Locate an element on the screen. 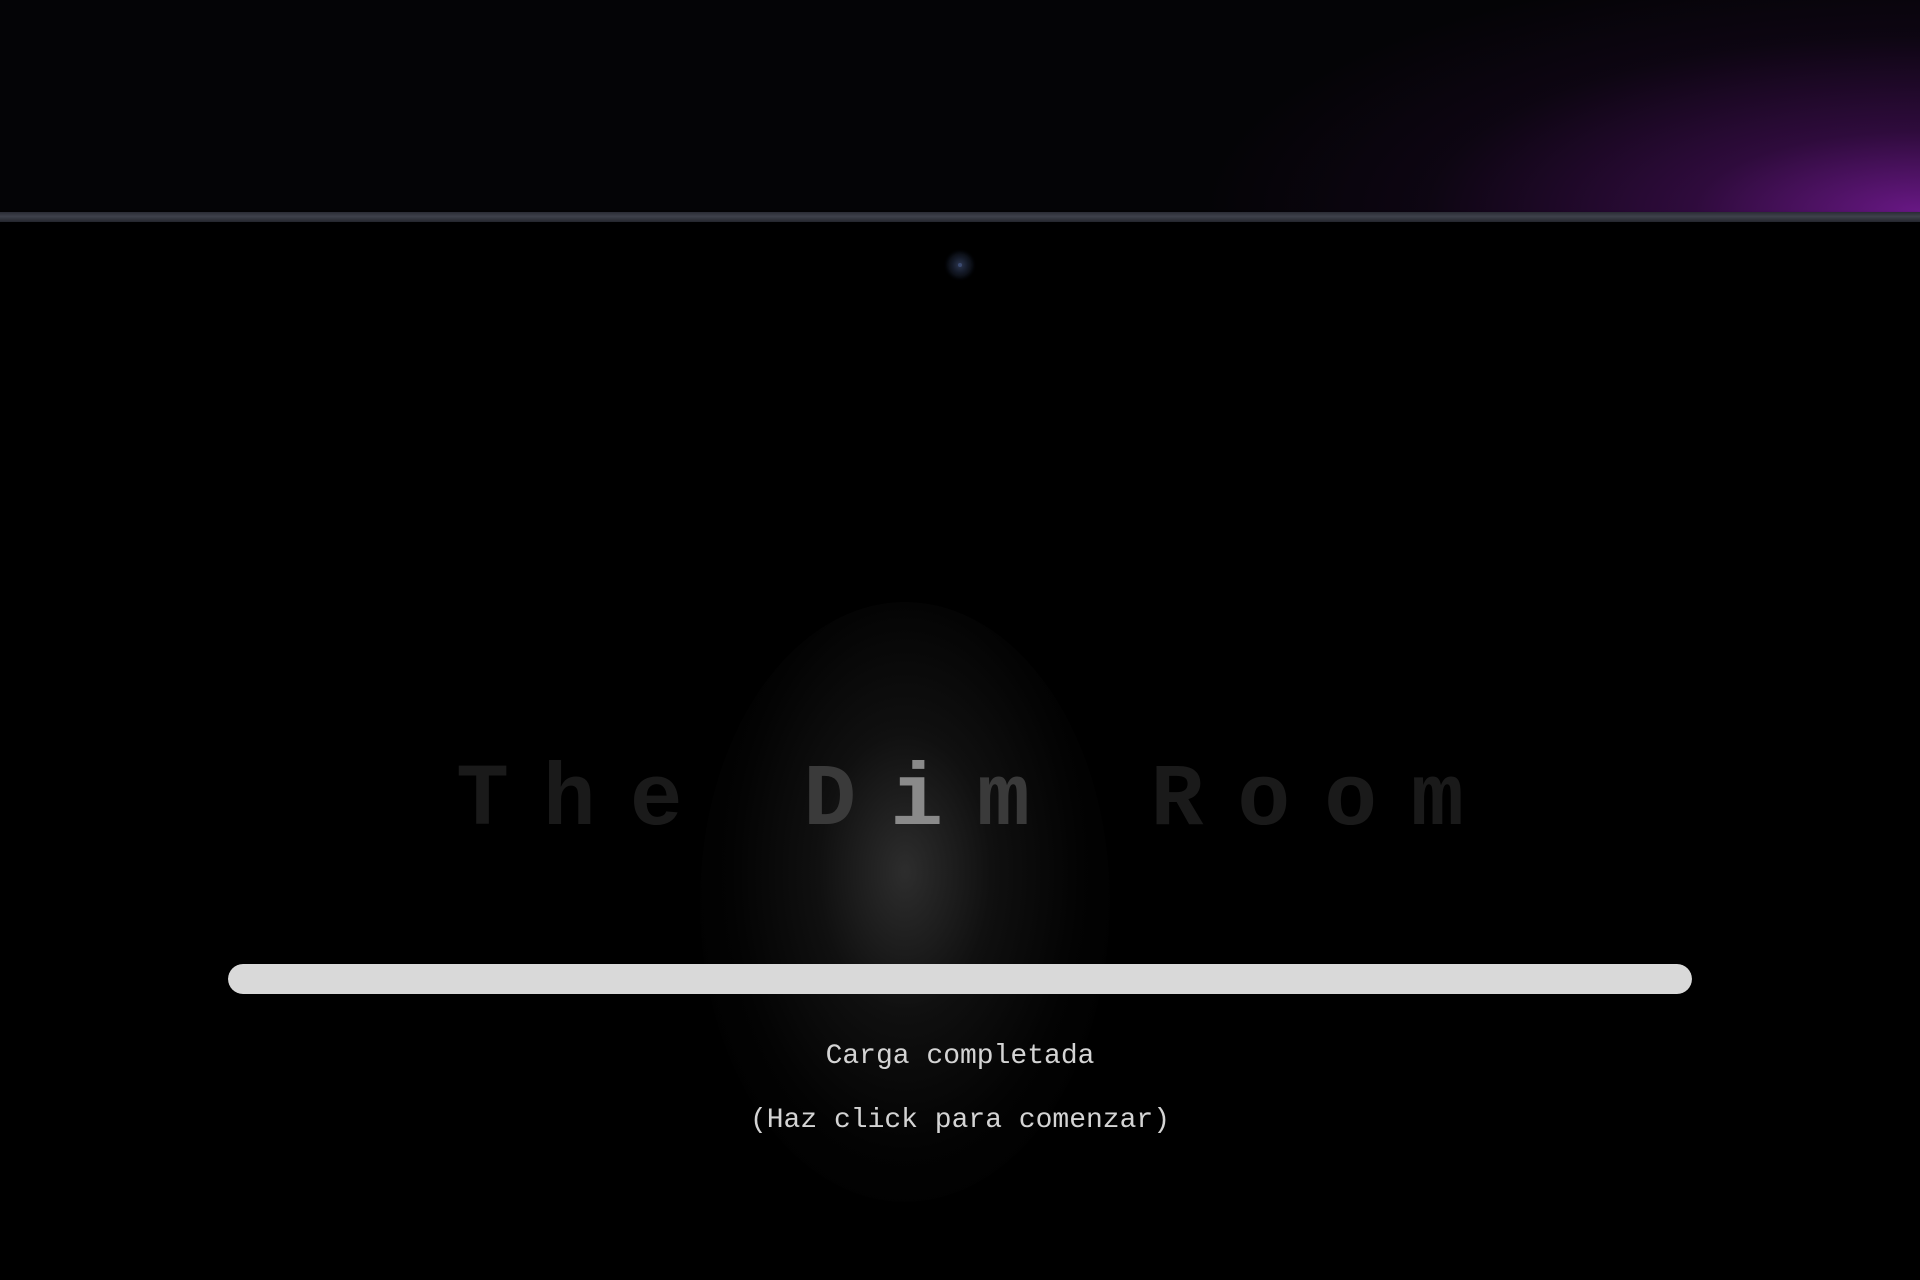  title-word-the: The is located at coordinates (586, 801).